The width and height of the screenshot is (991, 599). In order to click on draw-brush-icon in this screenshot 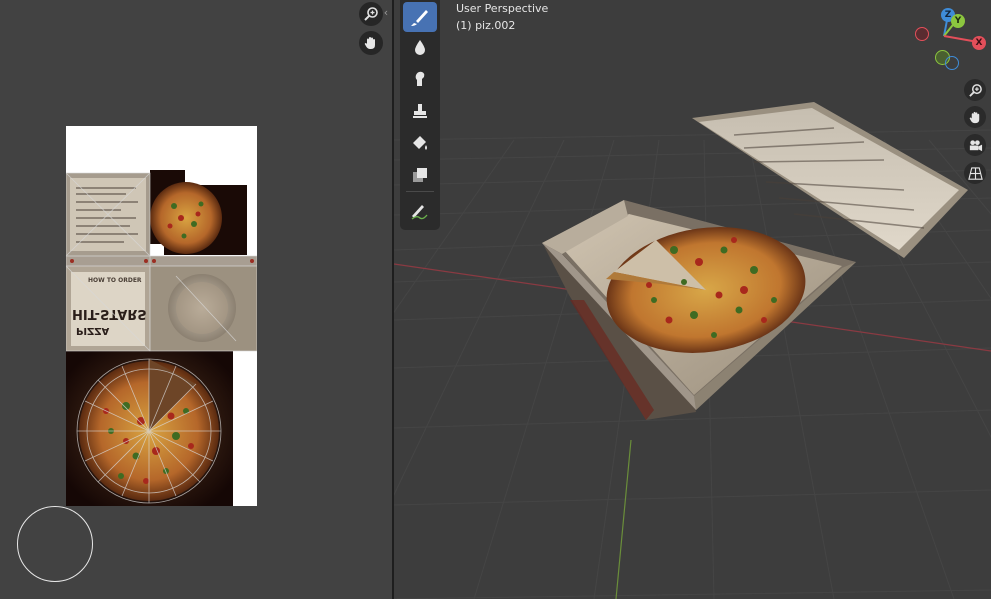, I will do `click(419, 18)`.